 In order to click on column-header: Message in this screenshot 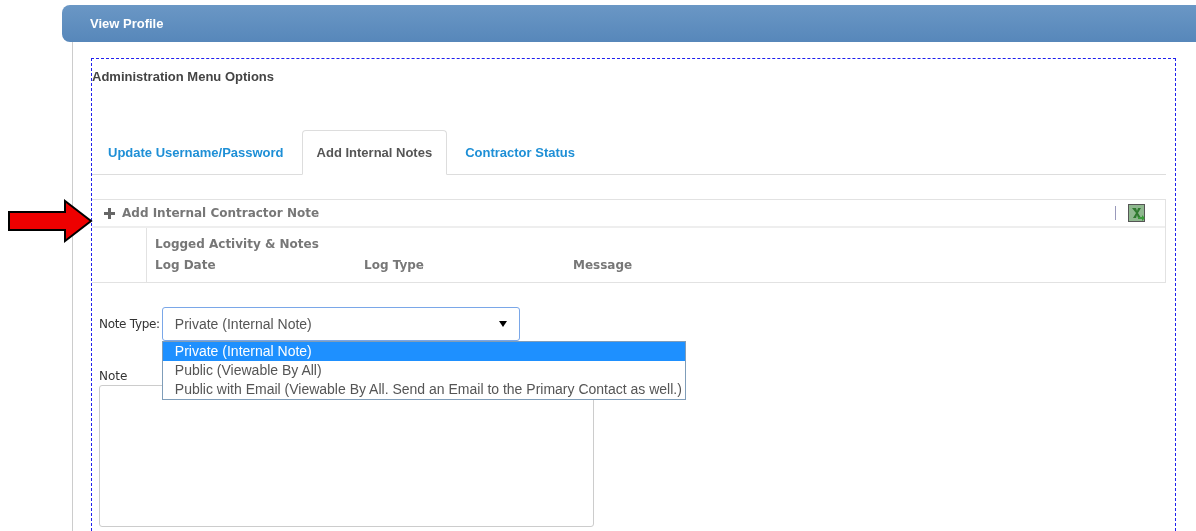, I will do `click(603, 265)`.